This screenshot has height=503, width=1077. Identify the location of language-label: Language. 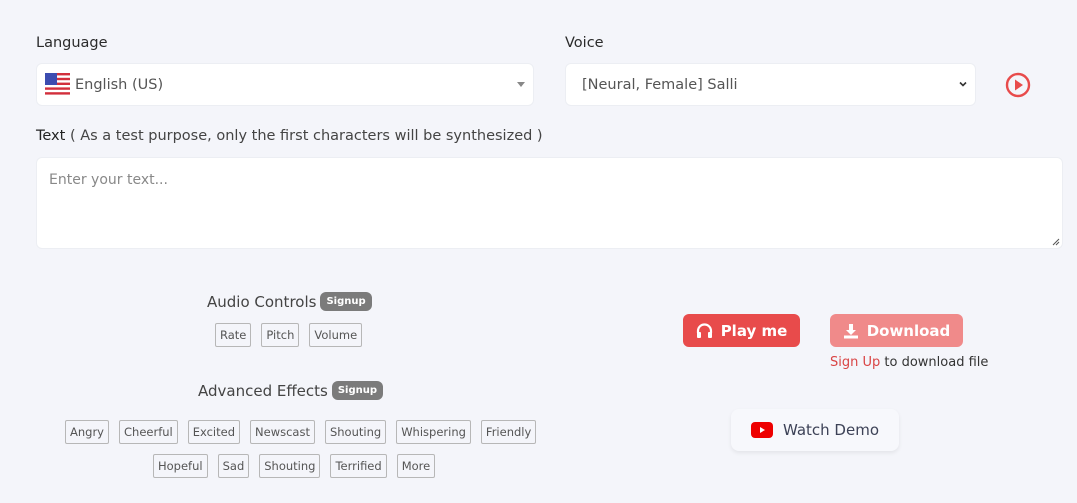
(72, 43).